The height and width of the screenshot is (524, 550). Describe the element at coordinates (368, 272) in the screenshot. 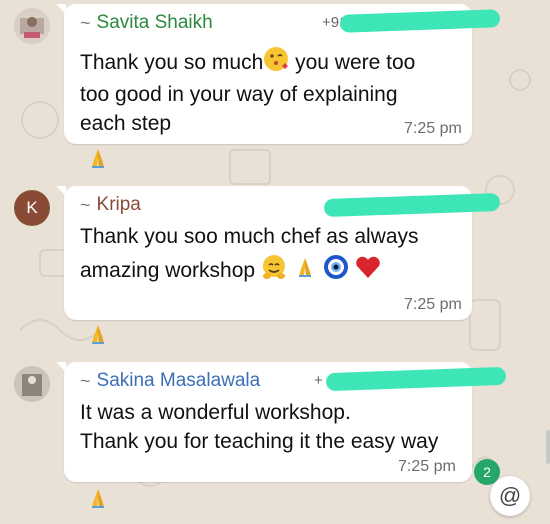

I see `red-heart-icon` at that location.